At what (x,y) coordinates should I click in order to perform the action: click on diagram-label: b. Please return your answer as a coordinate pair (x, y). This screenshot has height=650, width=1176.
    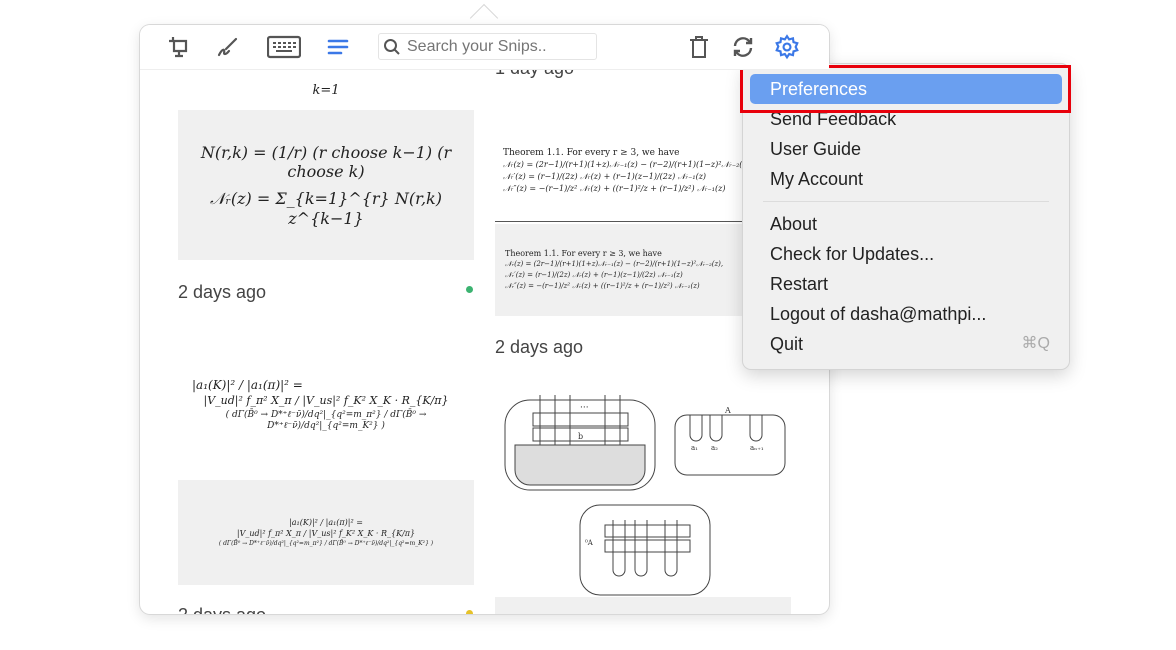
    Looking at the image, I should click on (580, 436).